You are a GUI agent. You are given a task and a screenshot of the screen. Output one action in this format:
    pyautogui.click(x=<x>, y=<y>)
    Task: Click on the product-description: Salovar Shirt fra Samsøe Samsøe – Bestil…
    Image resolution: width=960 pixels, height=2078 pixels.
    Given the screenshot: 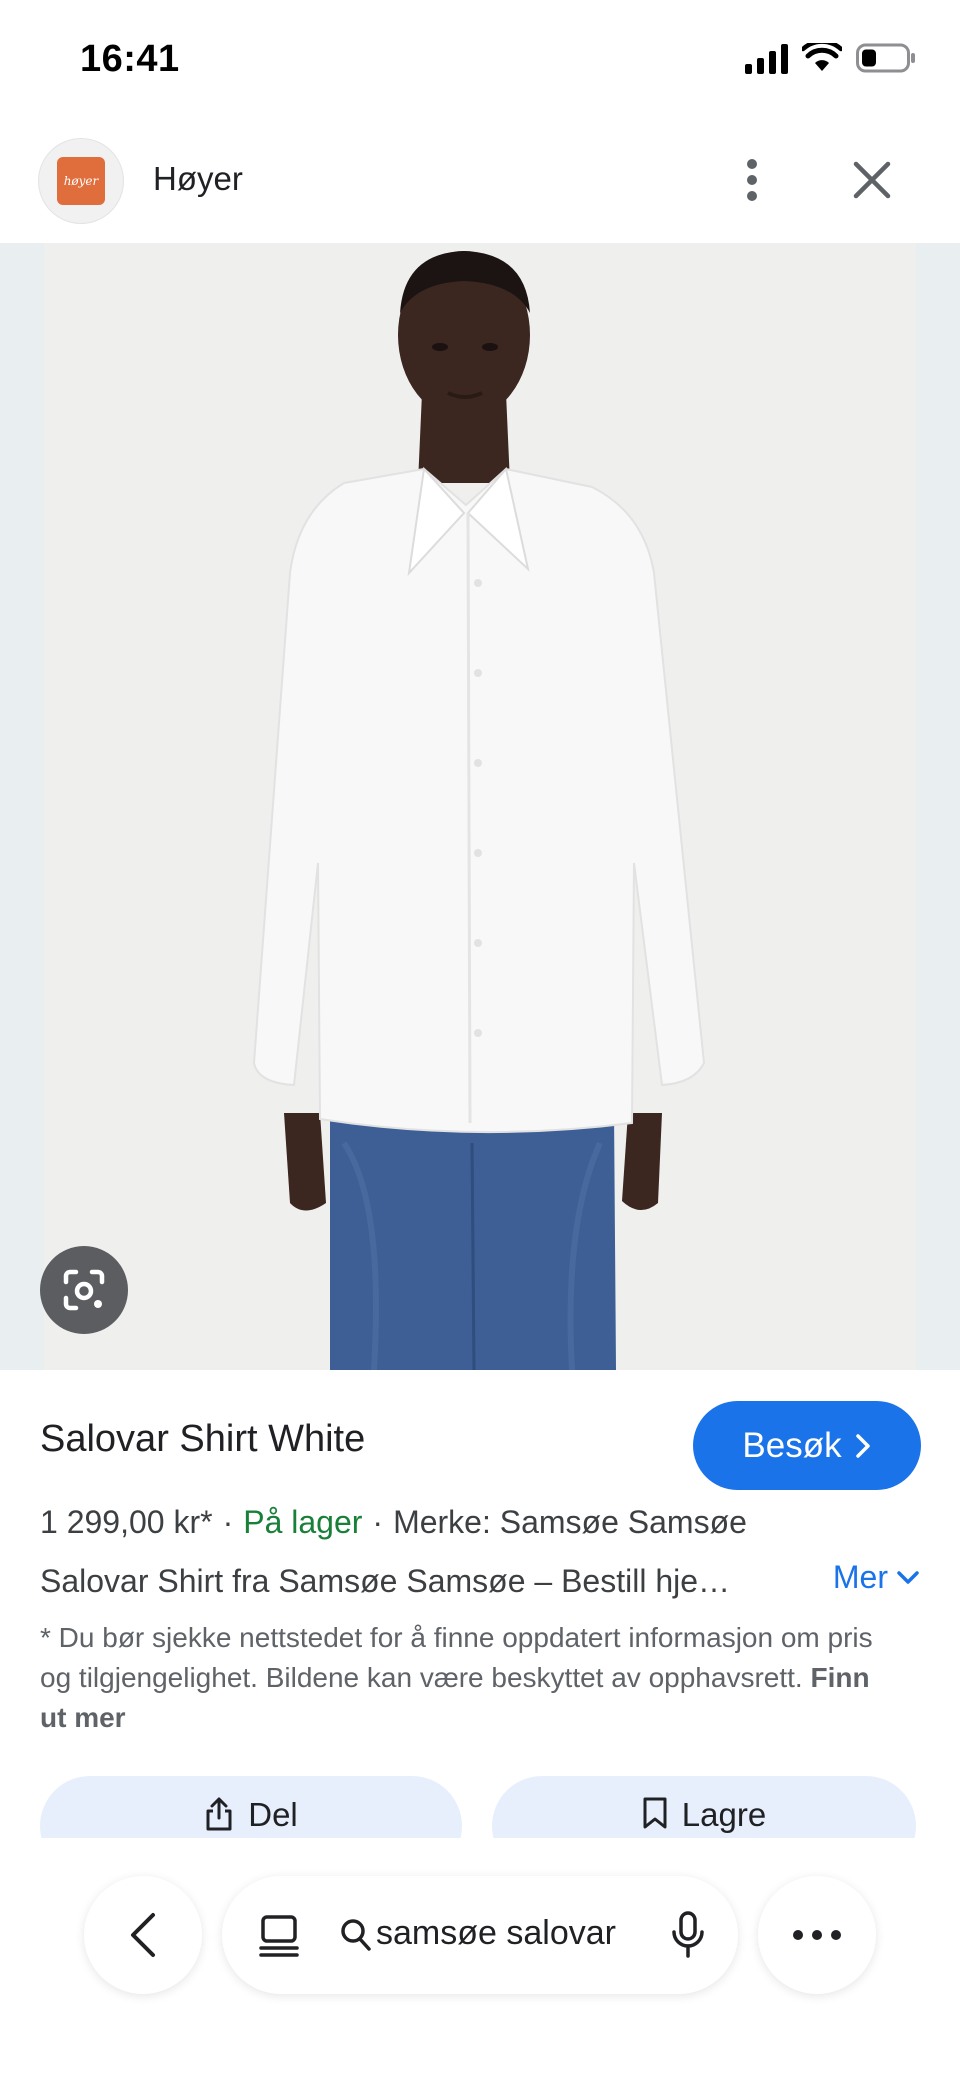 What is the action you would take?
    pyautogui.click(x=385, y=1581)
    